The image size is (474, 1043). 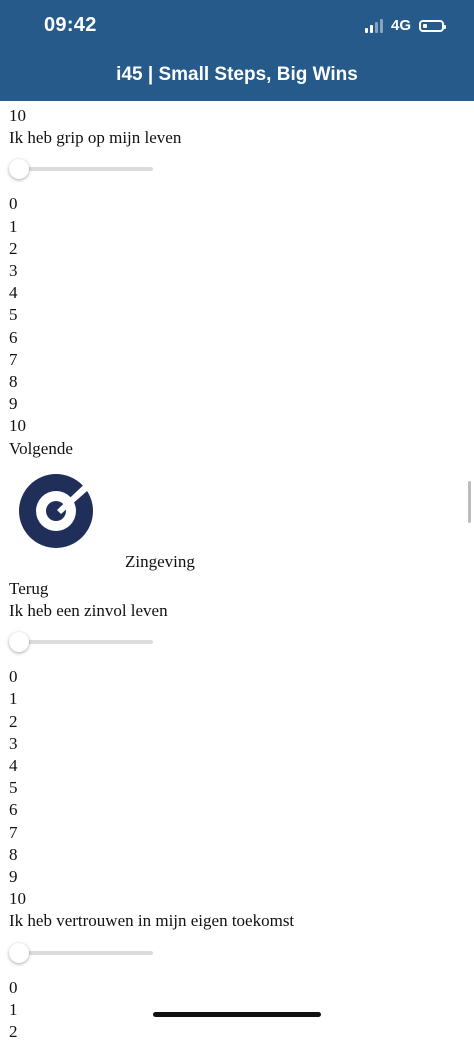 What do you see at coordinates (237, 74) in the screenshot?
I see `page-title: i45 | Small Steps, Big Wins` at bounding box center [237, 74].